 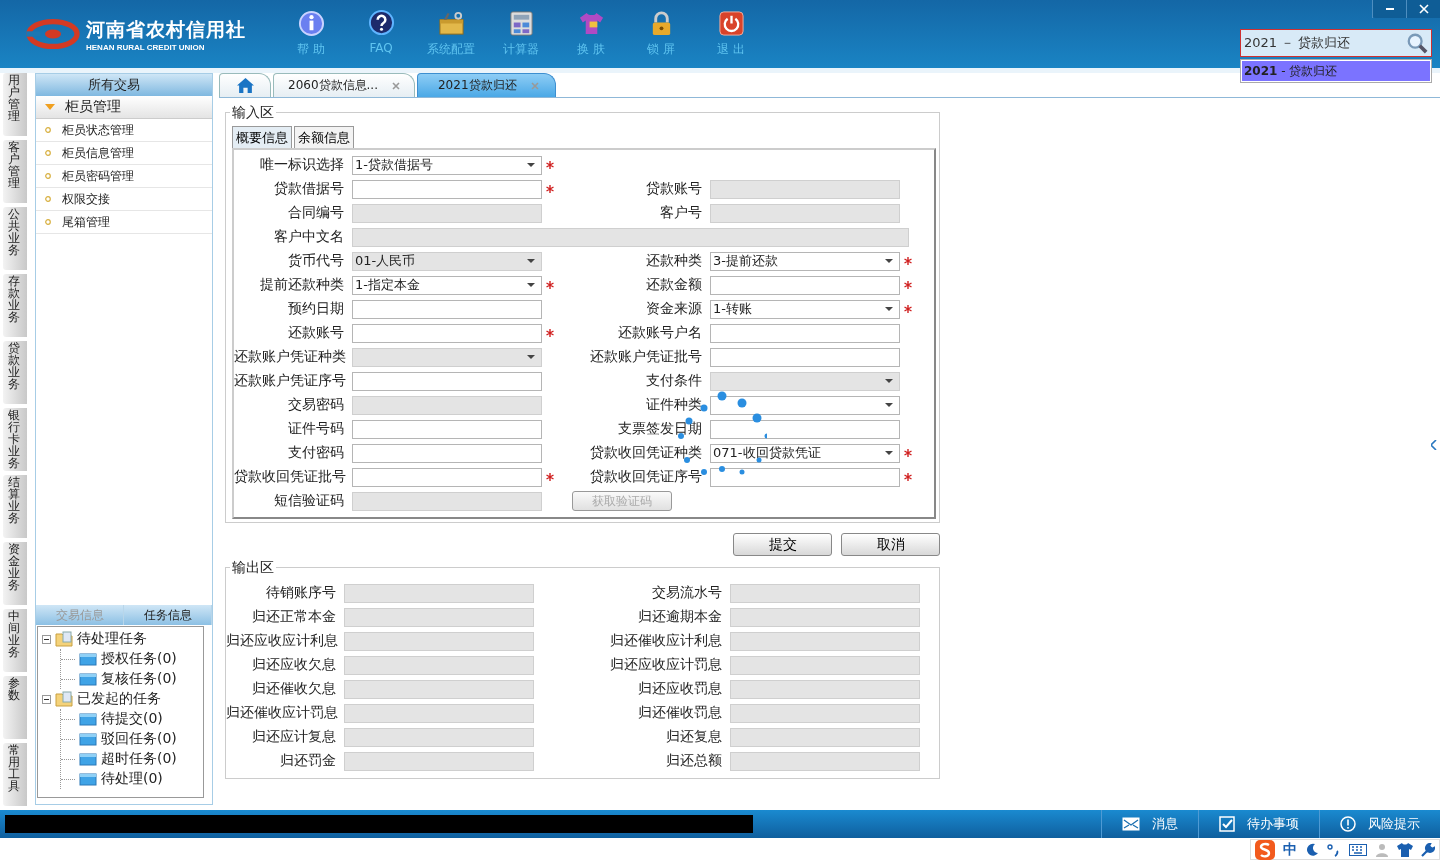 I want to click on home-icon, so click(x=245, y=85).